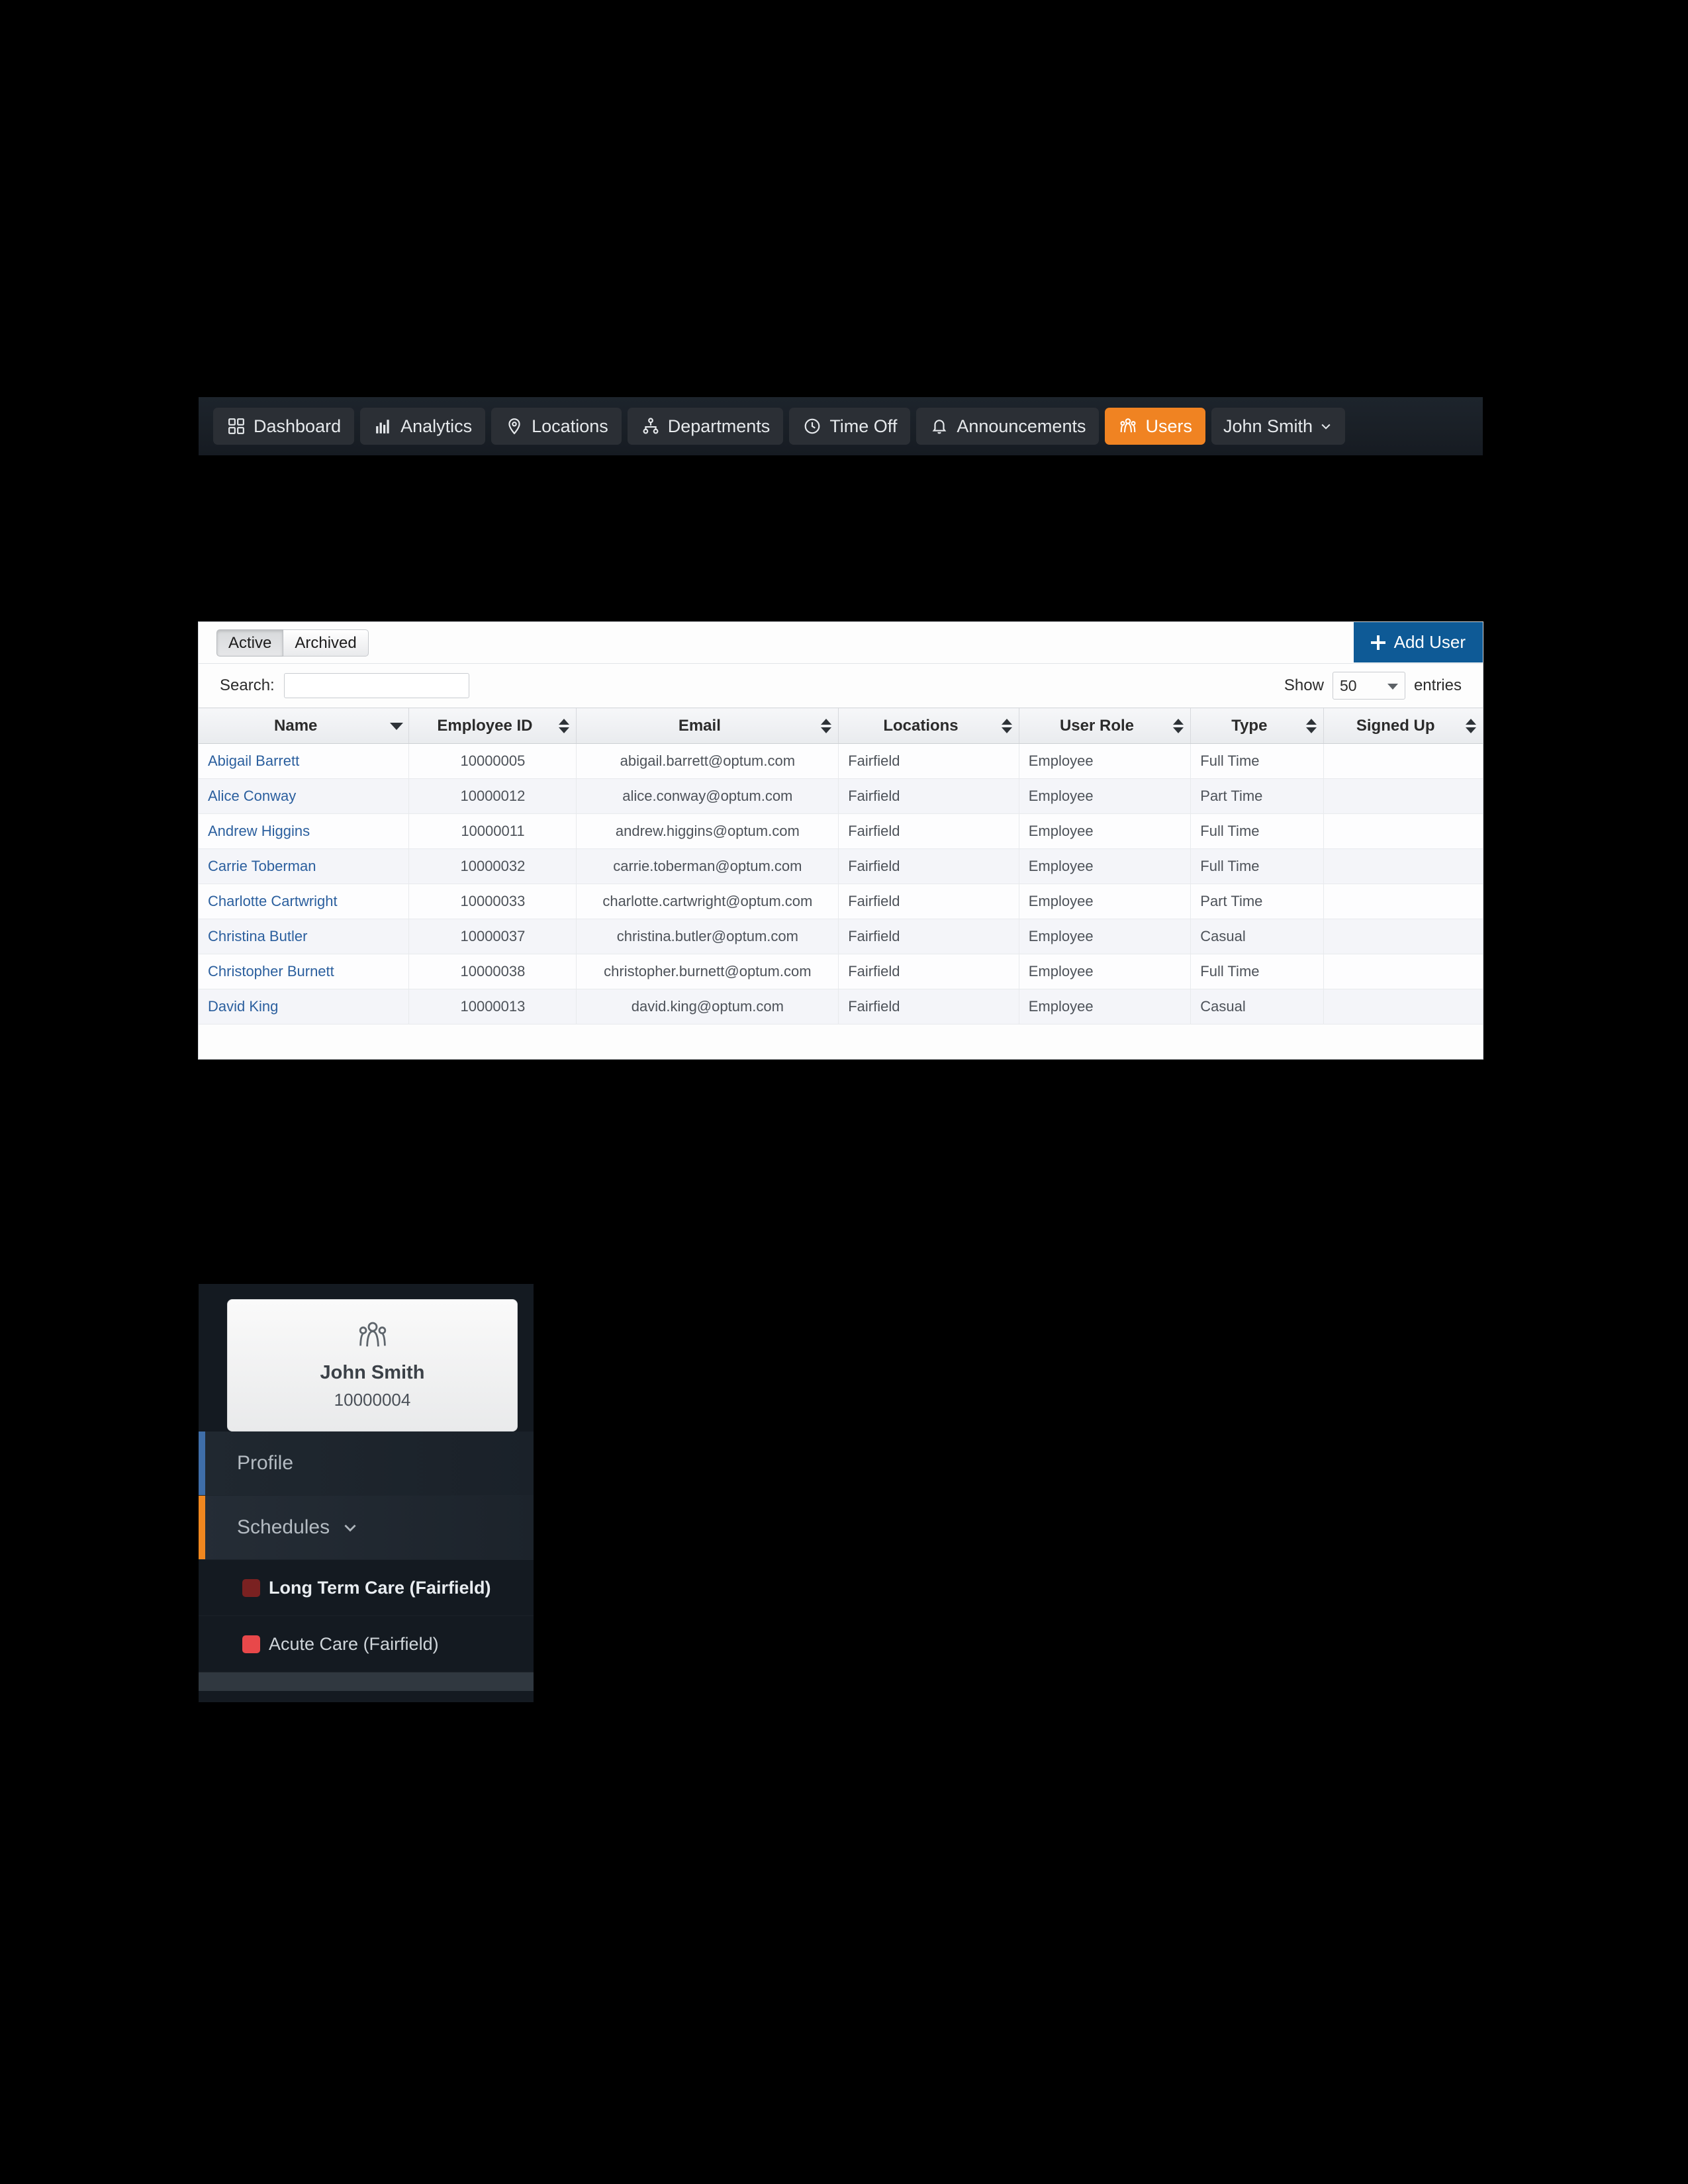 This screenshot has width=1688, height=2184. What do you see at coordinates (1403, 725) in the screenshot?
I see `column-header-signed-up: Signed Up` at bounding box center [1403, 725].